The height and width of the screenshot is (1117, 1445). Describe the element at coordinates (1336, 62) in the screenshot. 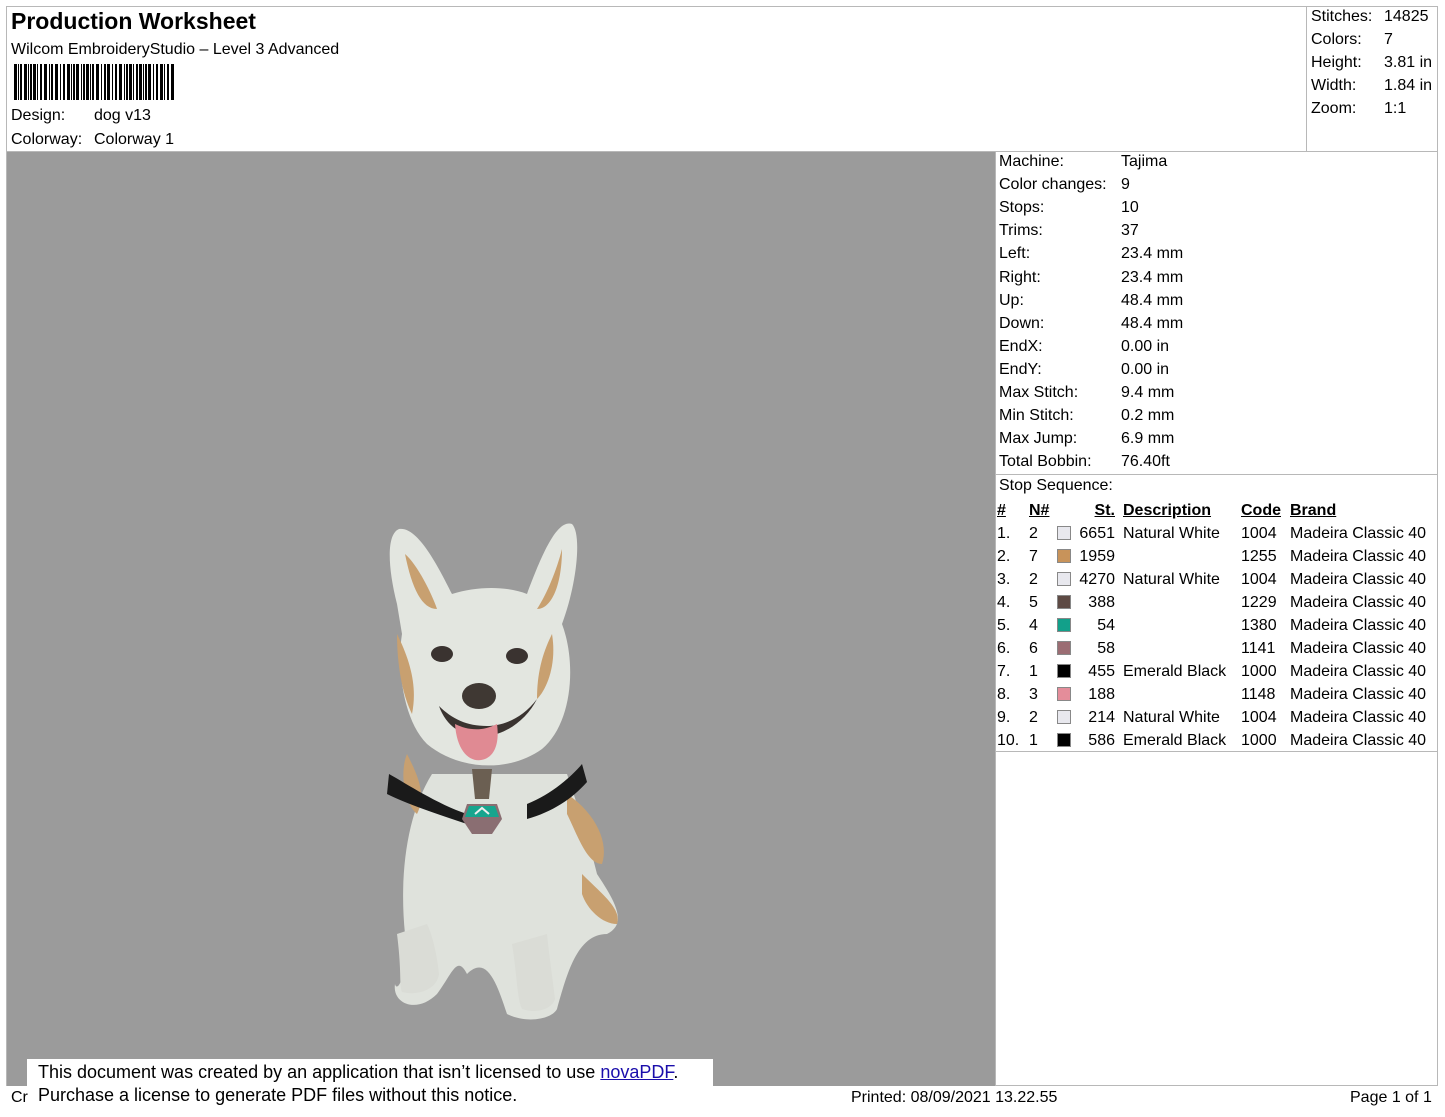

I see `summary-label: Height:` at that location.